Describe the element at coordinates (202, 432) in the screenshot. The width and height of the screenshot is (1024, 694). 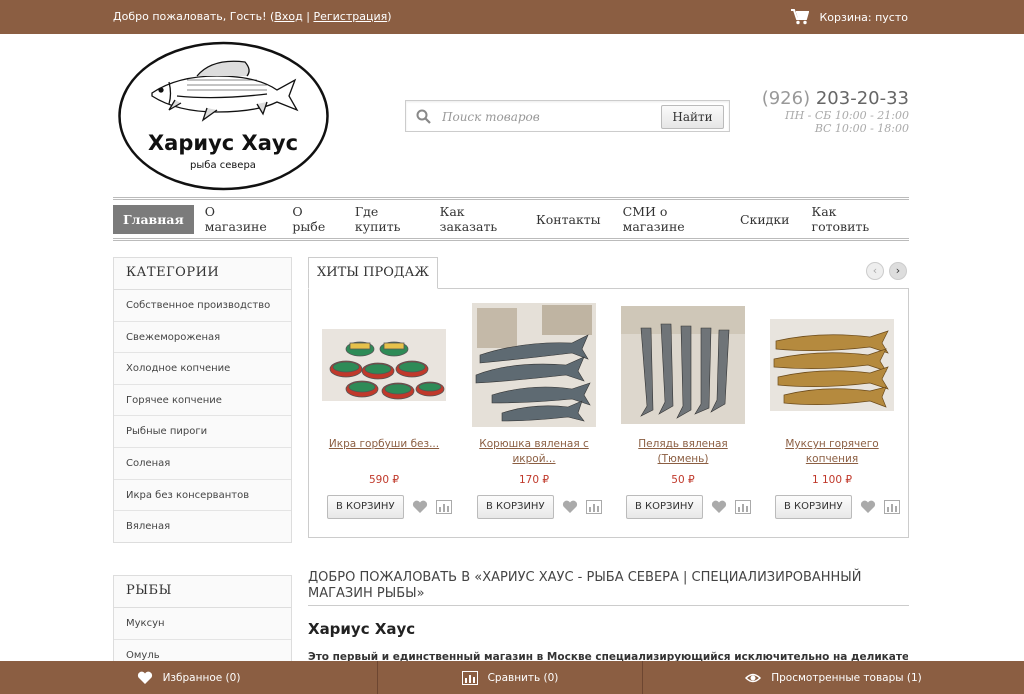
I see `category-item: Рыбные пироги` at that location.